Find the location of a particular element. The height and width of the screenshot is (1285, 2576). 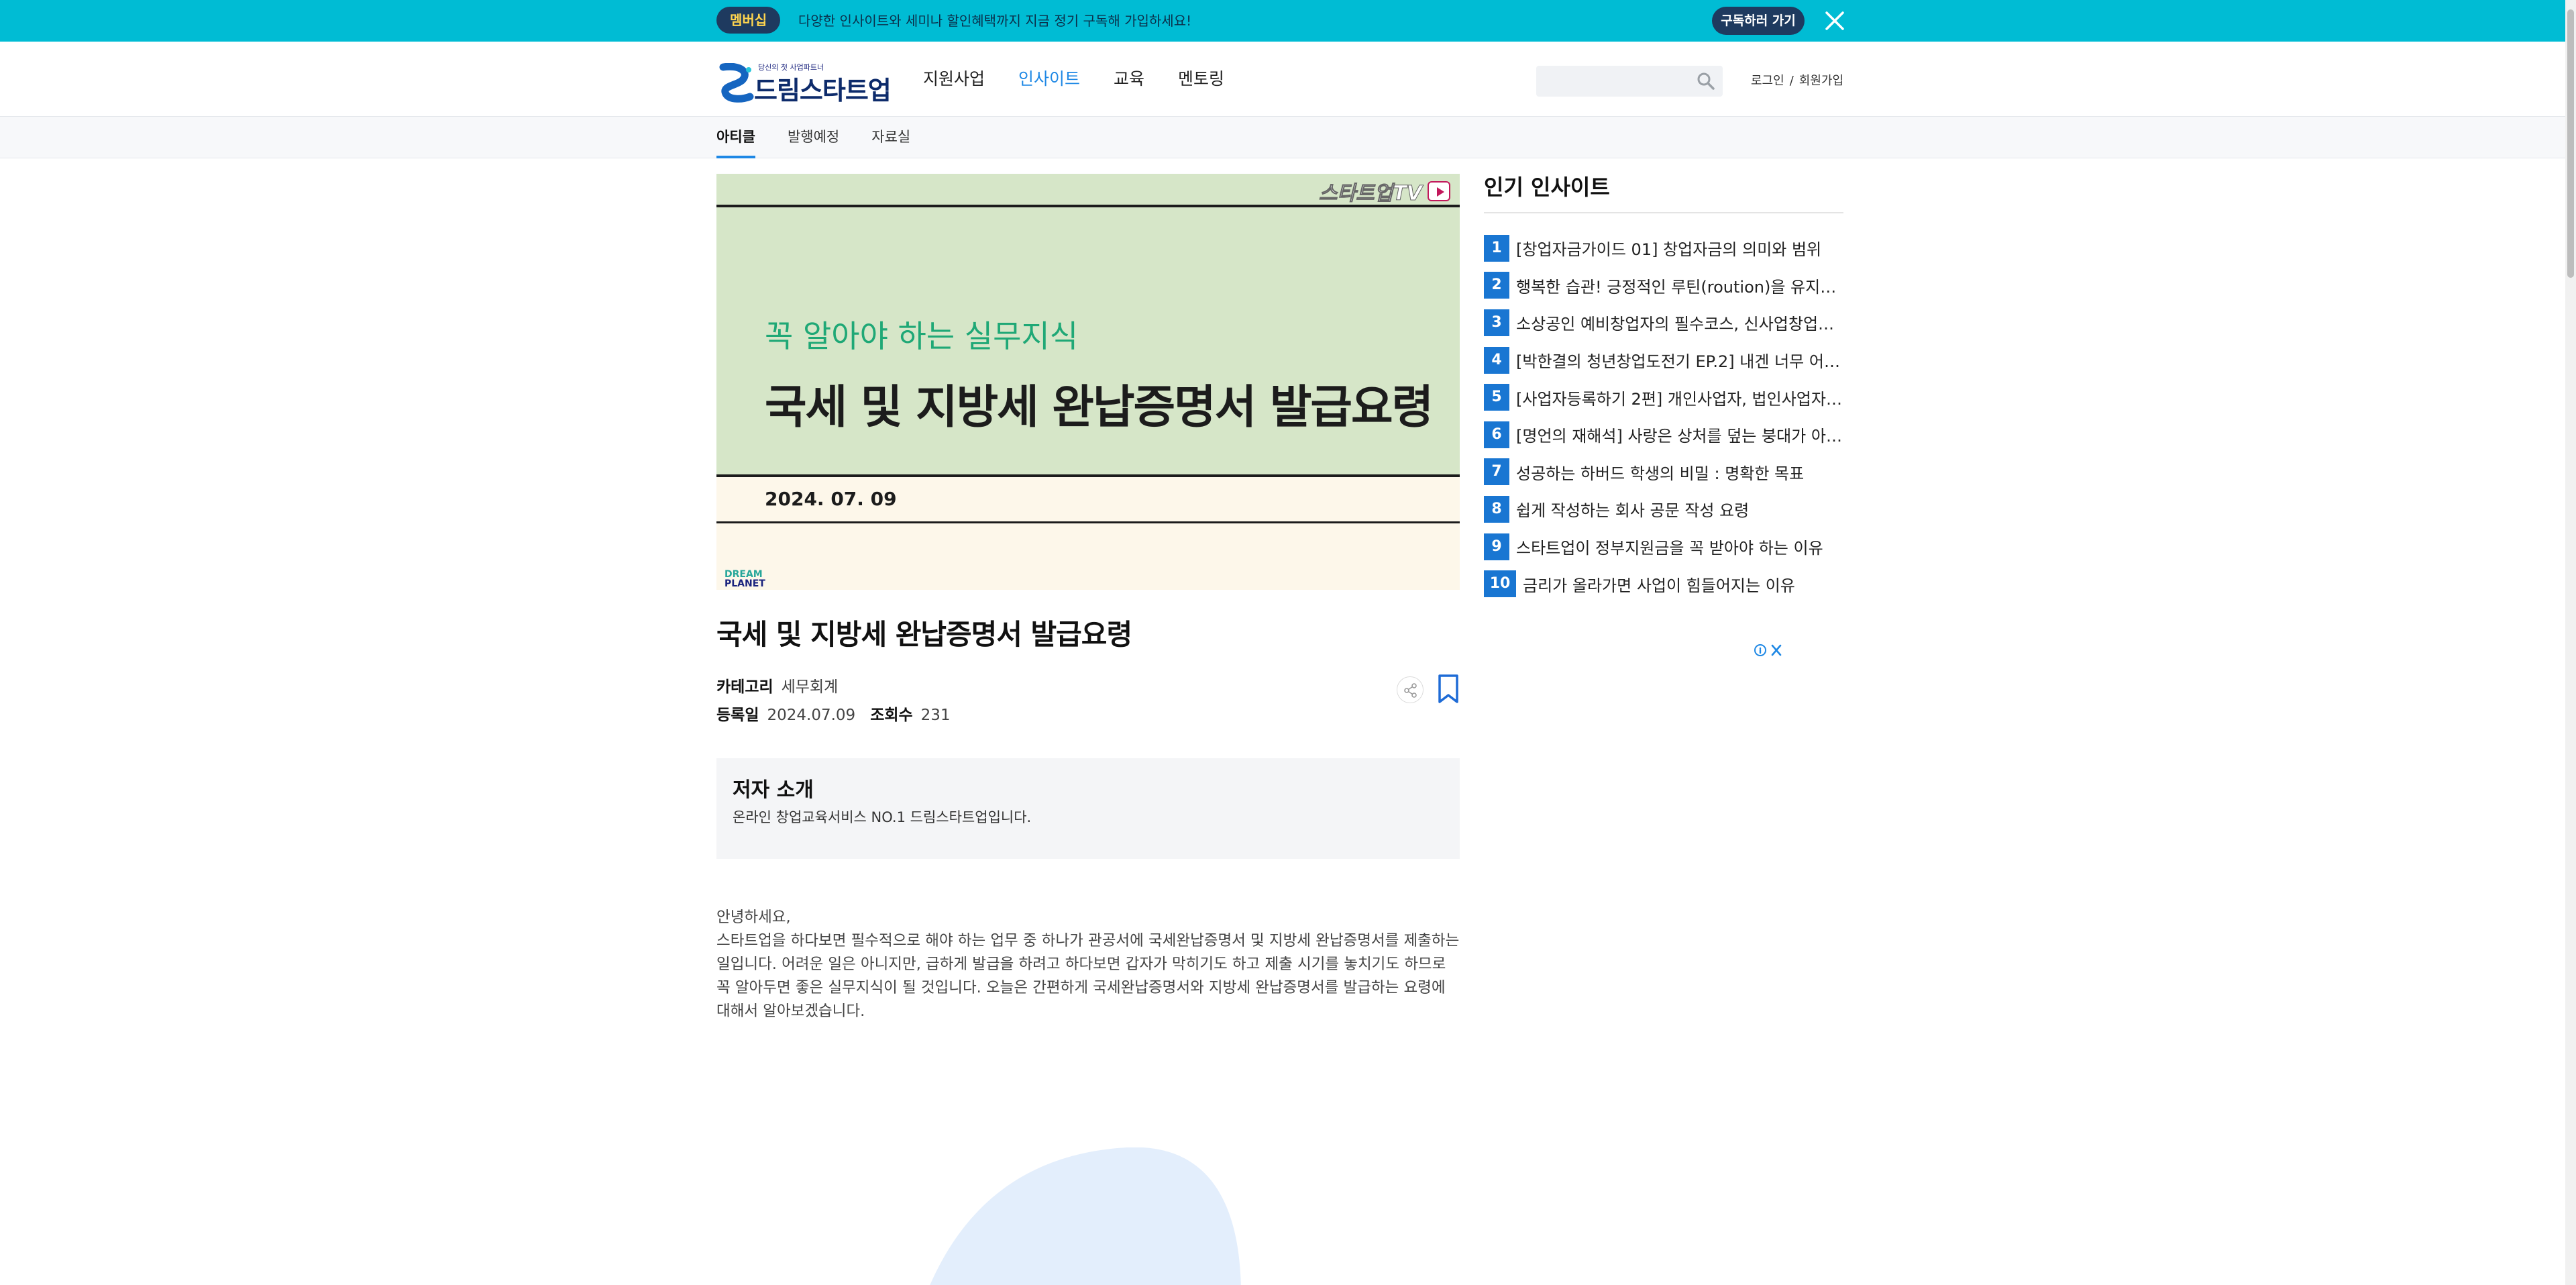

play-icon is located at coordinates (1439, 191).